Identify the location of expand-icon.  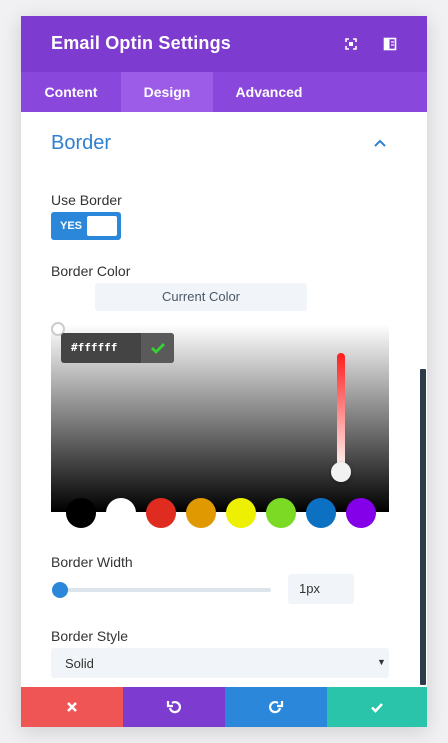
(351, 44).